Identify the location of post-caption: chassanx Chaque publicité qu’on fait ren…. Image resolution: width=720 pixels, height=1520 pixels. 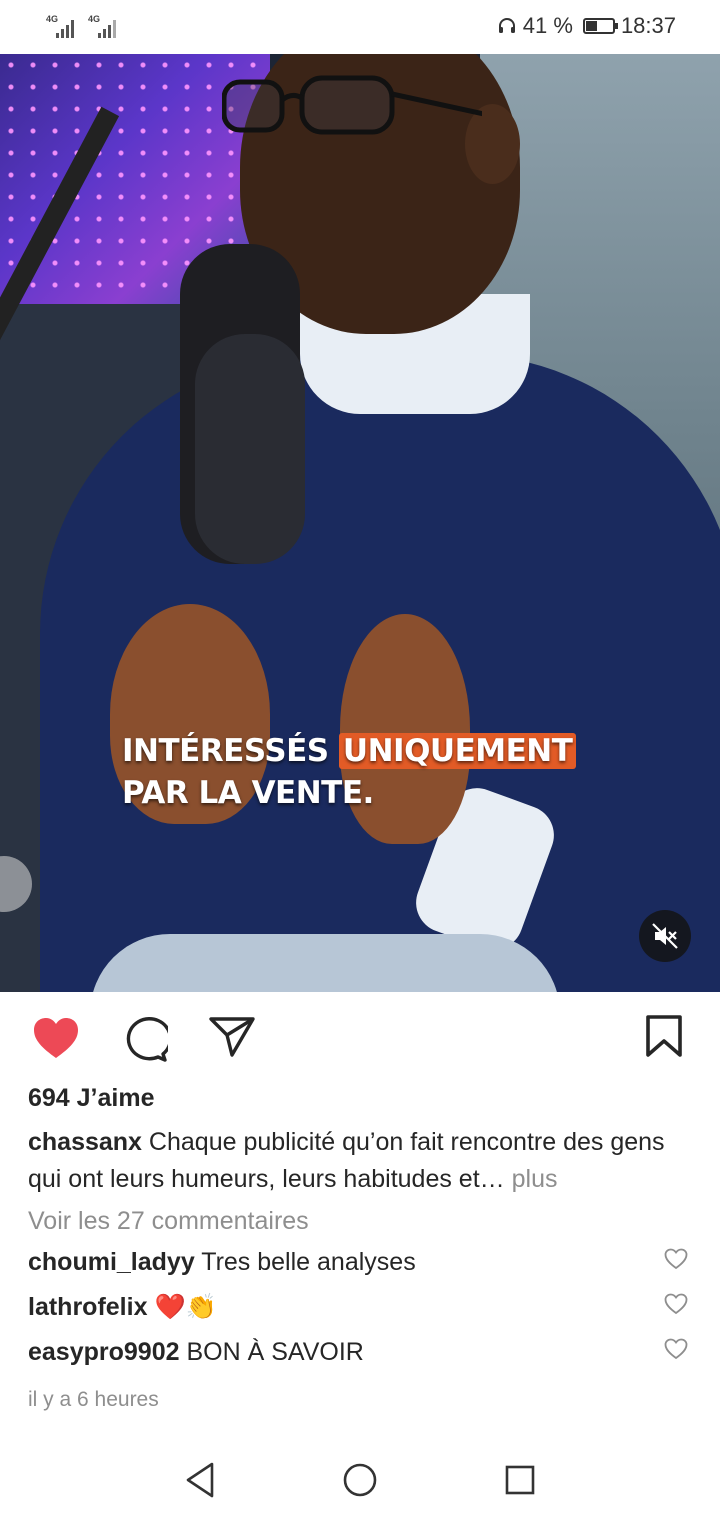
(363, 1161).